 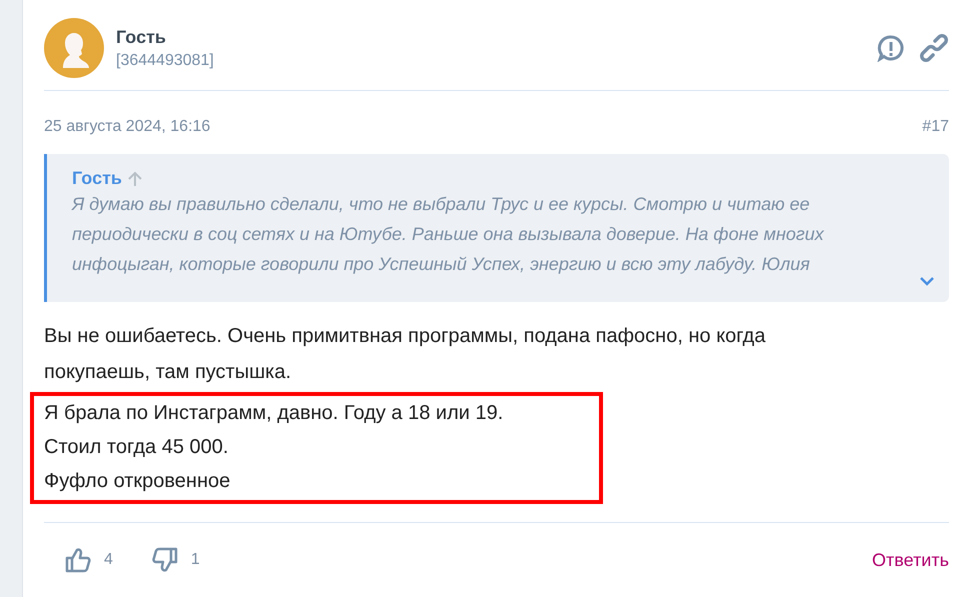 I want to click on post-text-line: Фуфло откровенное, so click(x=138, y=481).